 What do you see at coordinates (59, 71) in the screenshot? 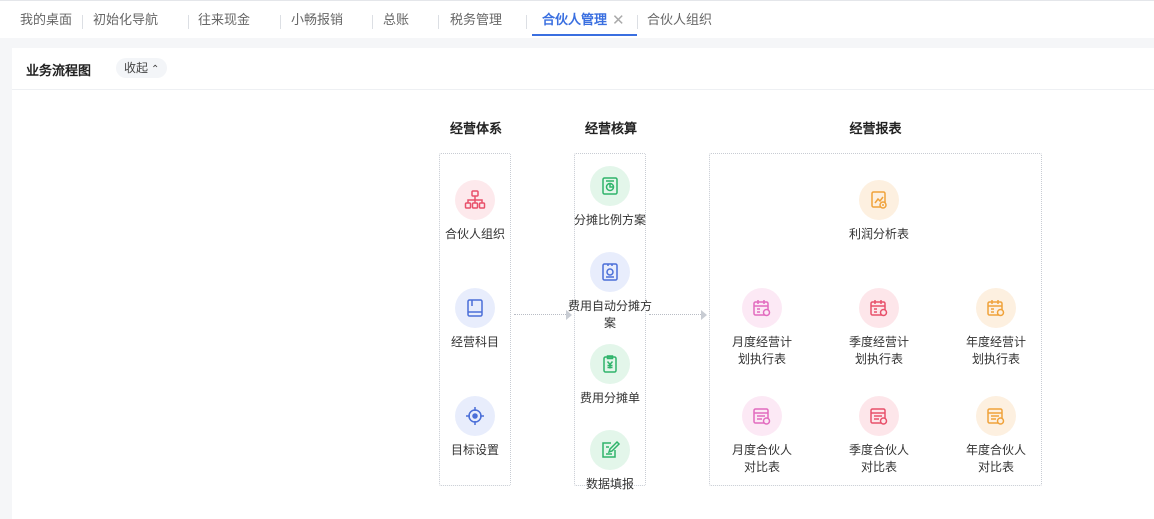
I see `page-title: 业务流程图` at bounding box center [59, 71].